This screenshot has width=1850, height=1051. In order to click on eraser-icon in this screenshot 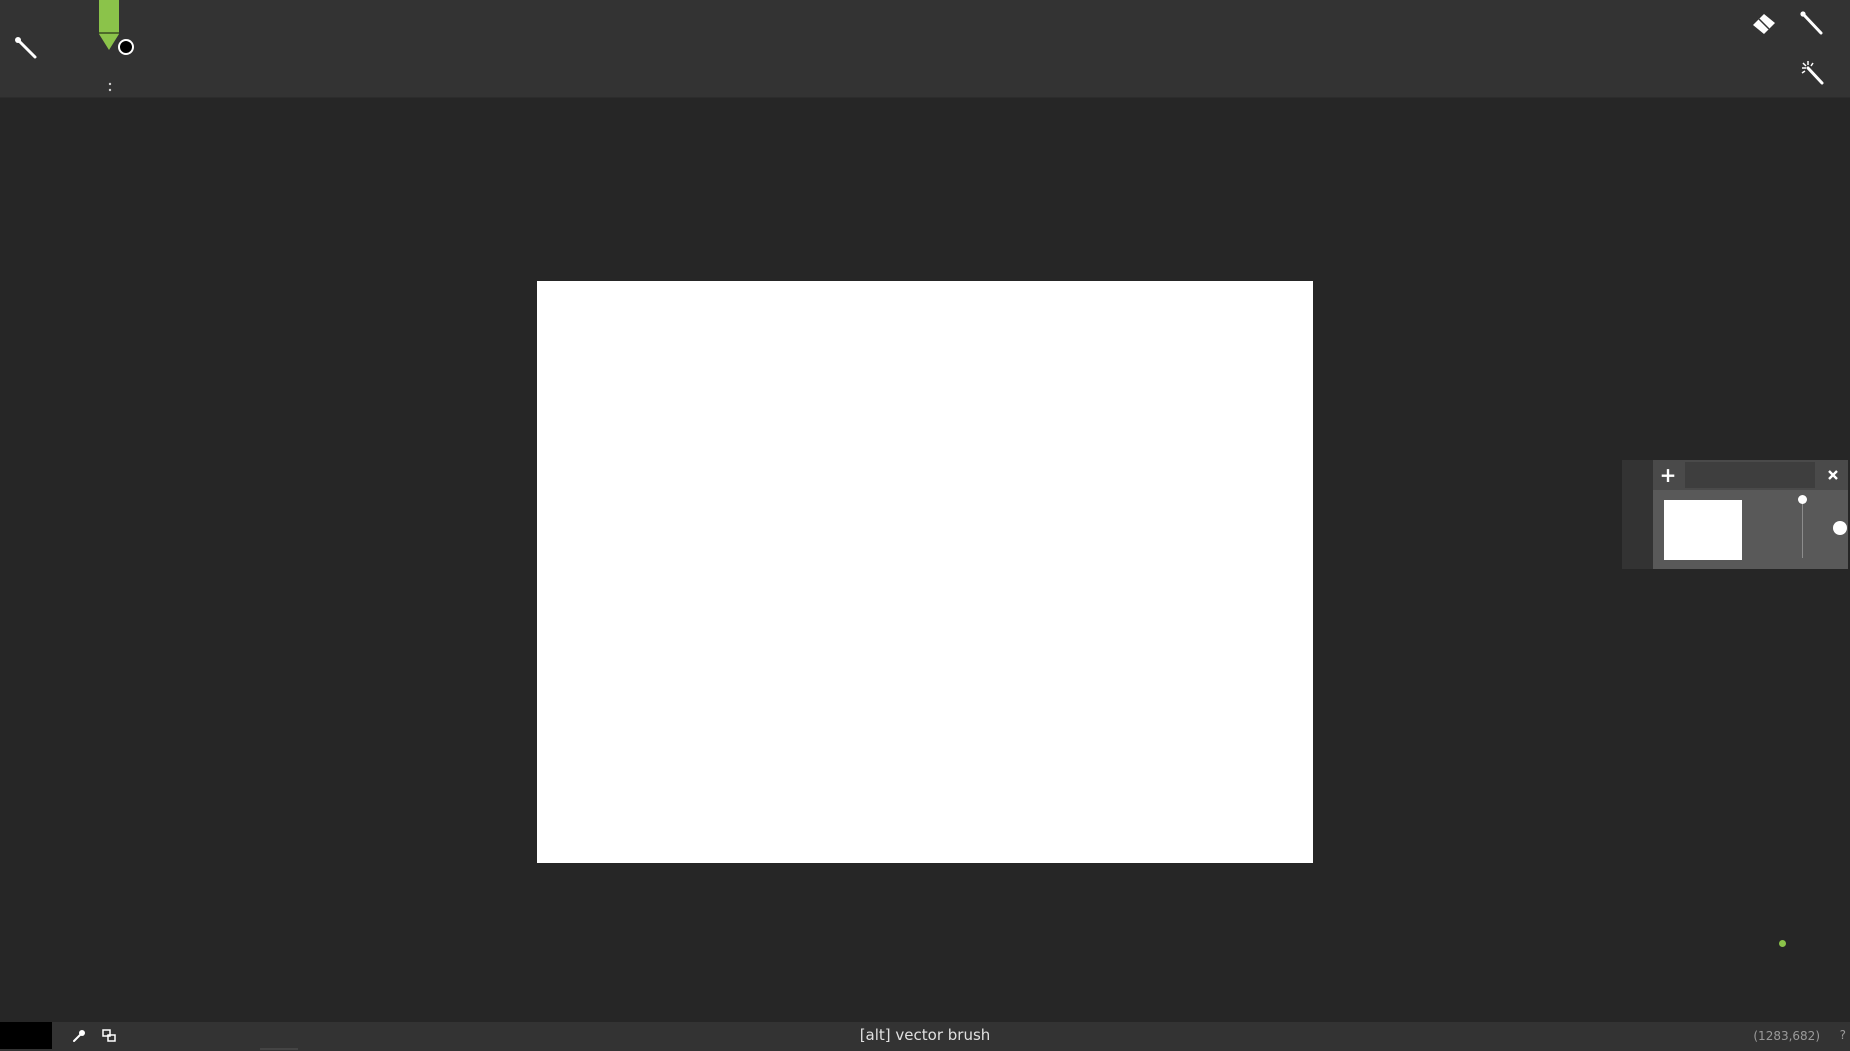, I will do `click(1764, 24)`.